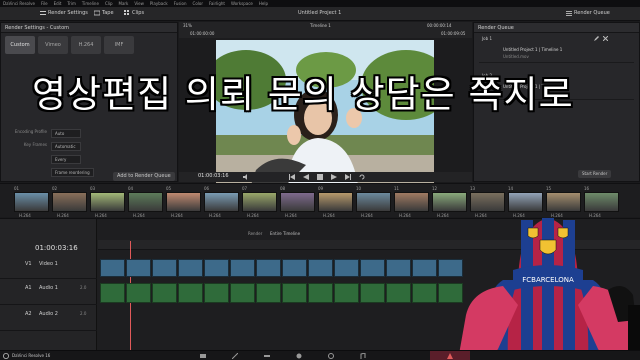 Image resolution: width=640 pixels, height=360 pixels. Describe the element at coordinates (19, 3) in the screenshot. I see `menu-item: DaVinci Resolve` at that location.